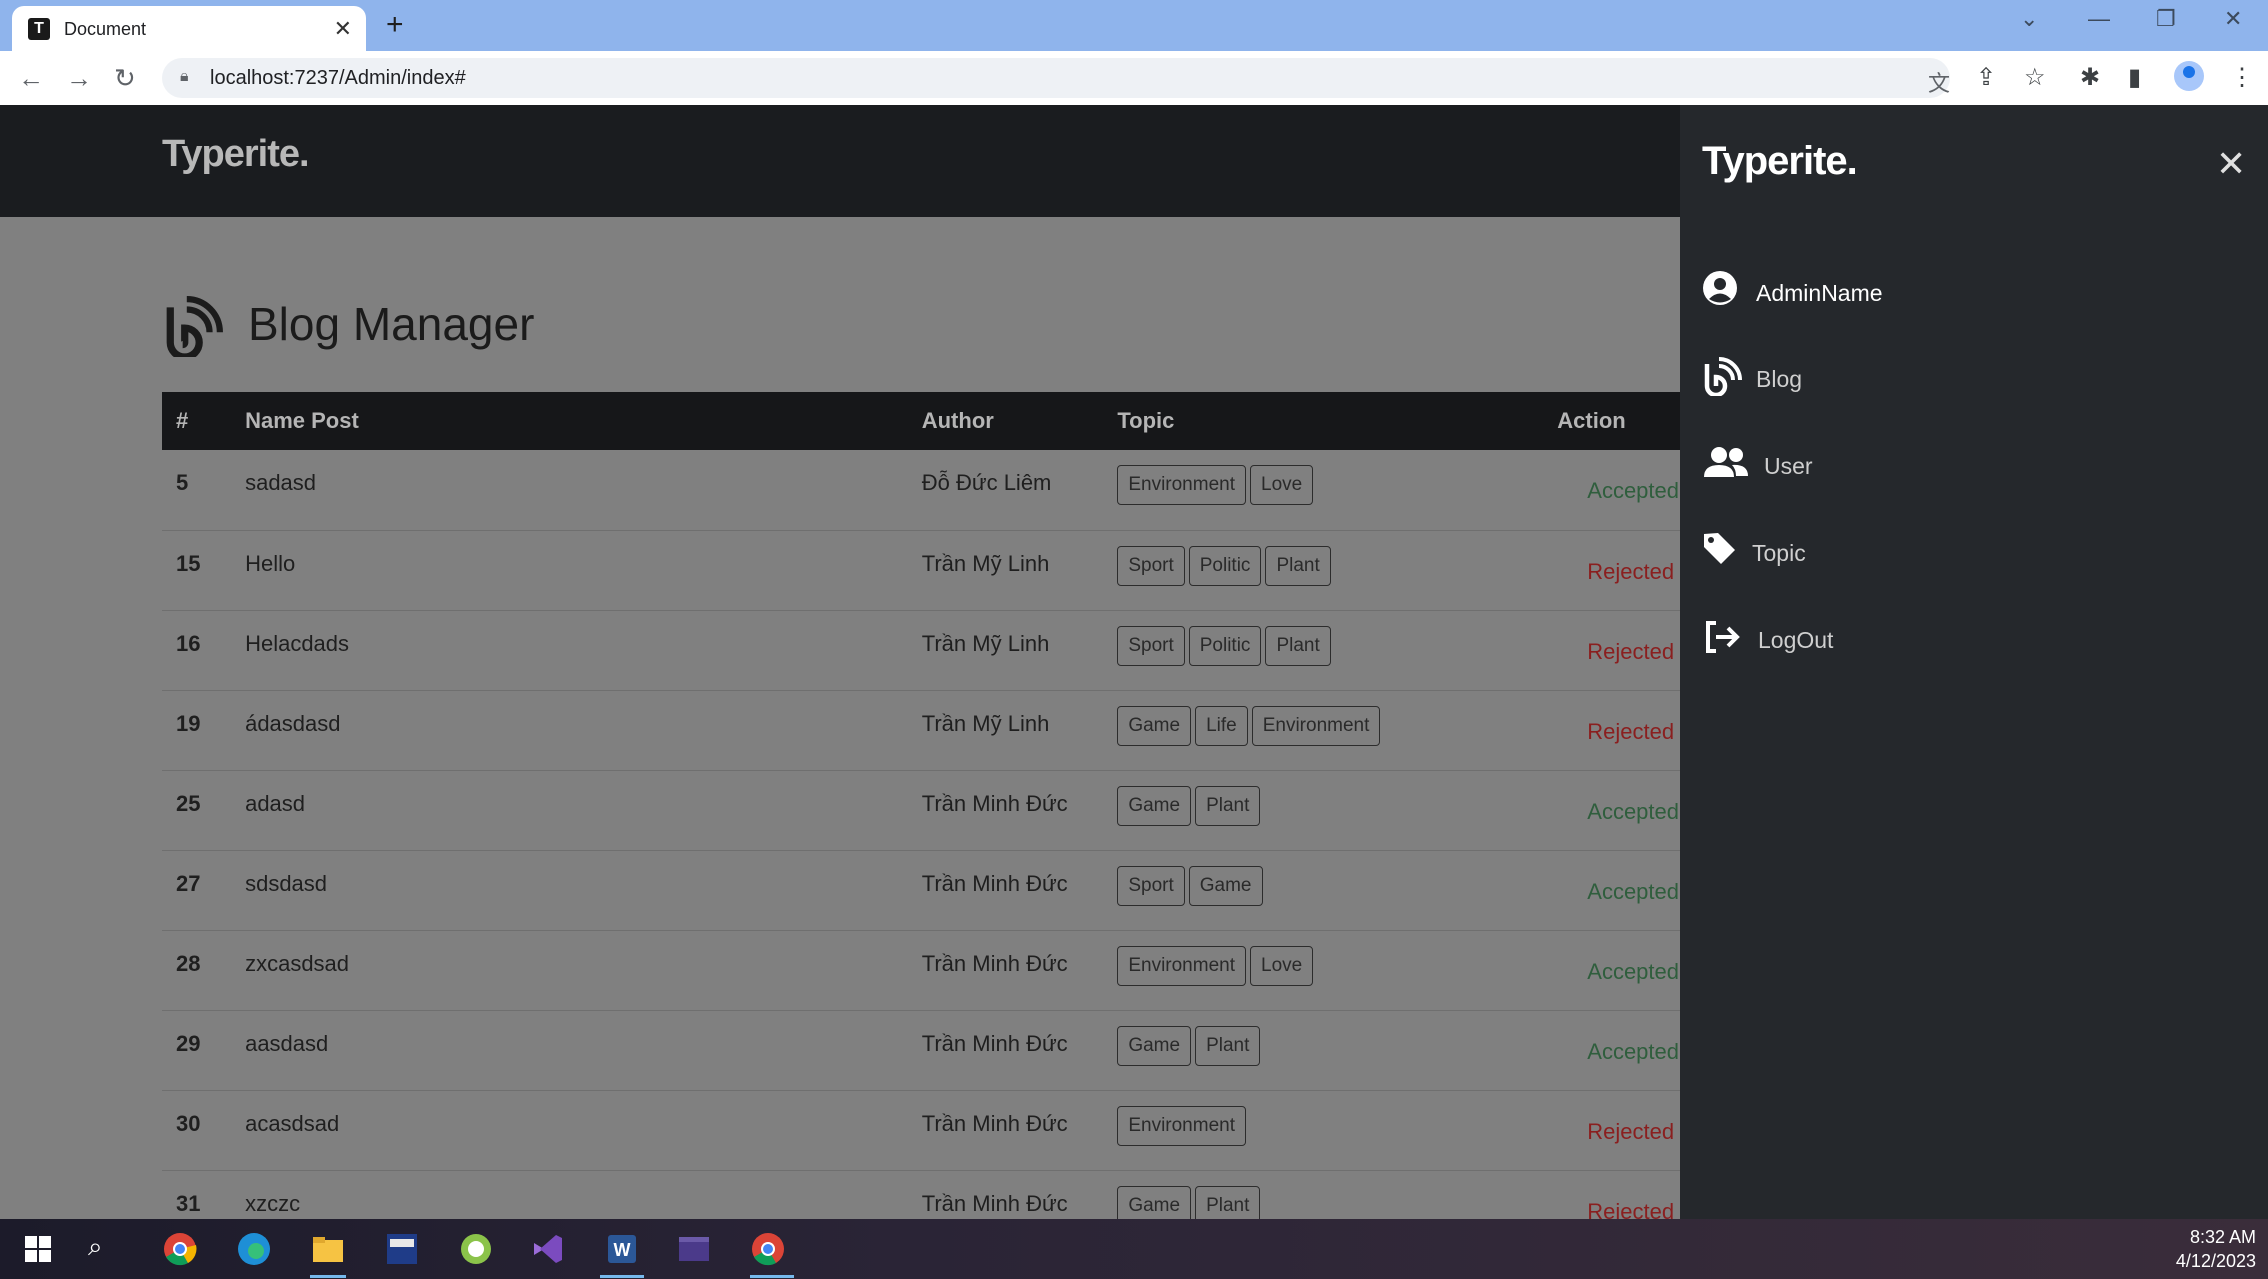  What do you see at coordinates (302, 420) in the screenshot?
I see `column-header-name: Name Post` at bounding box center [302, 420].